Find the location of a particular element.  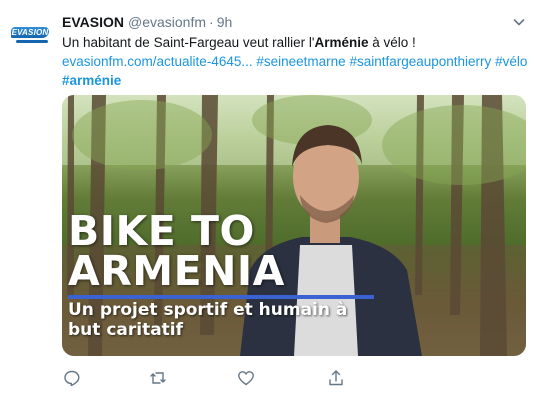

hashtag-link: #seineetmarne is located at coordinates (300, 61).